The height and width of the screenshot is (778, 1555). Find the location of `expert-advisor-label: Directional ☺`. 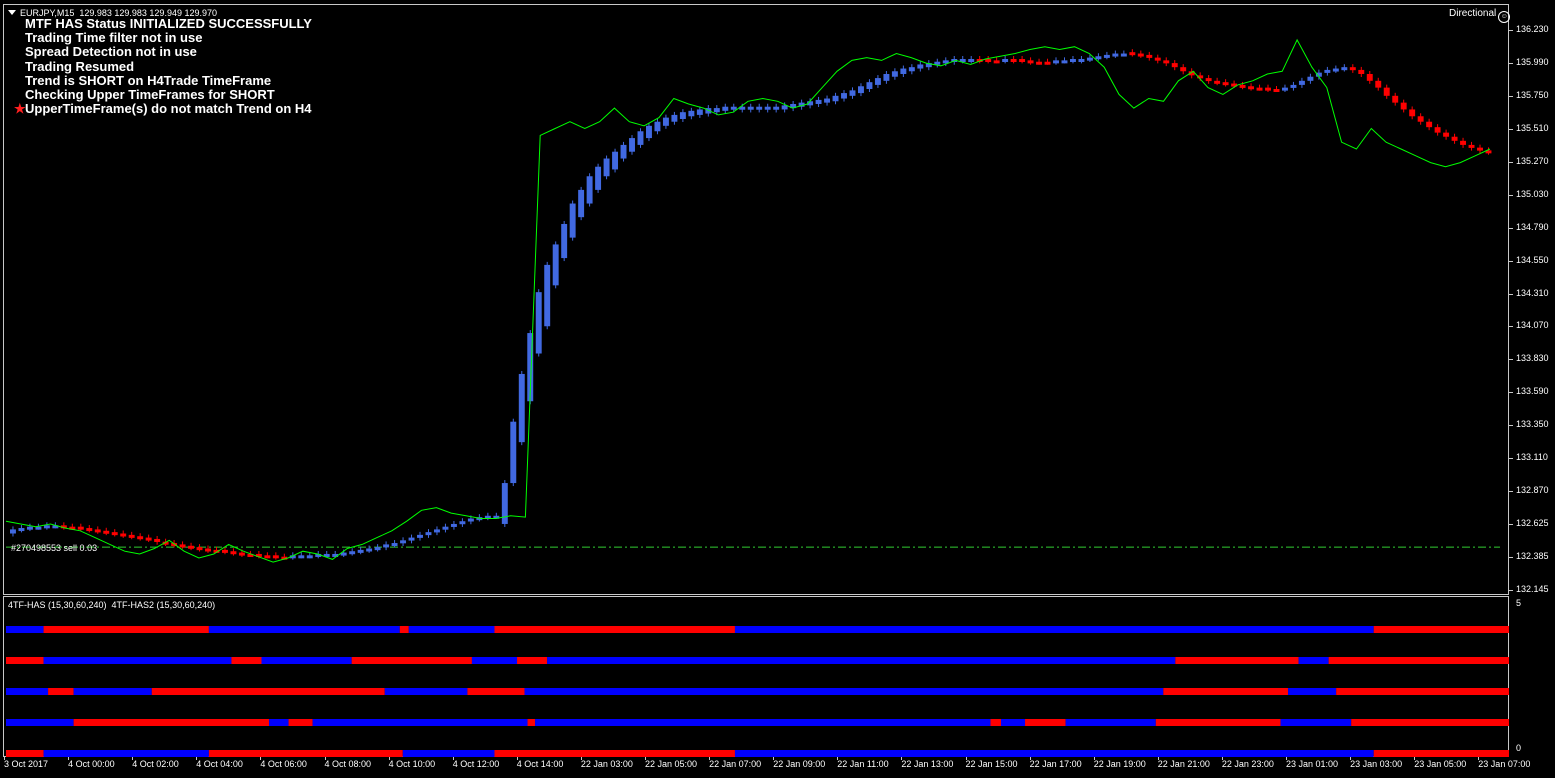

expert-advisor-label: Directional ☺ is located at coordinates (1480, 15).